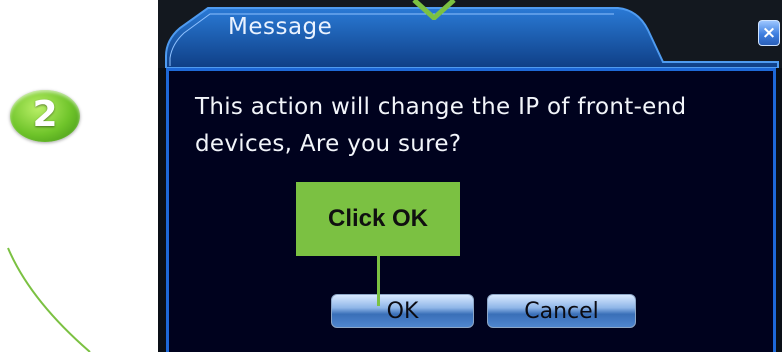  Describe the element at coordinates (378, 219) in the screenshot. I see `click-ok-callout: Click OK` at that location.